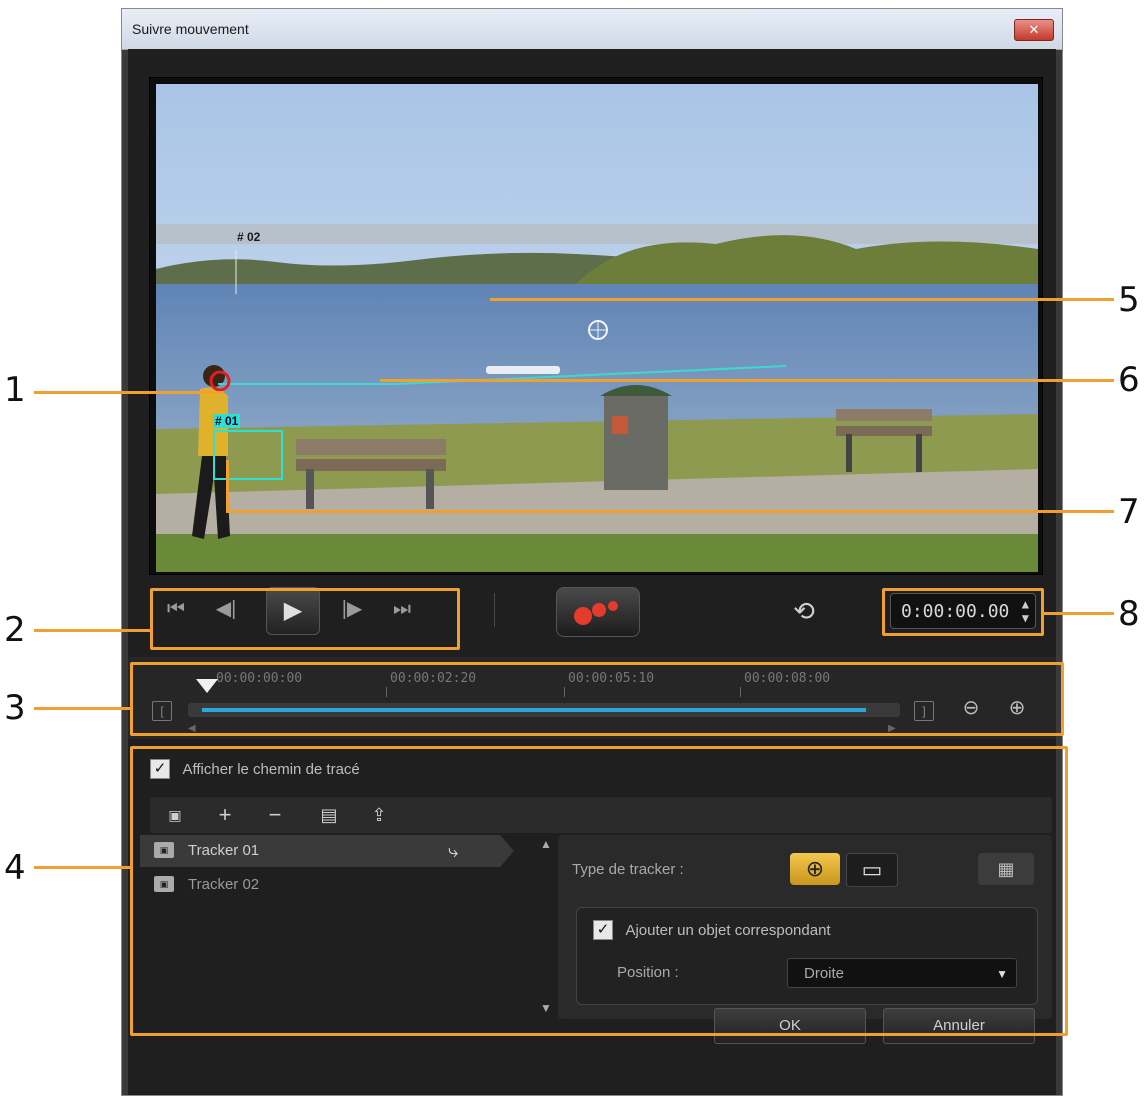  What do you see at coordinates (1129, 380) in the screenshot?
I see `callout-number: 6` at bounding box center [1129, 380].